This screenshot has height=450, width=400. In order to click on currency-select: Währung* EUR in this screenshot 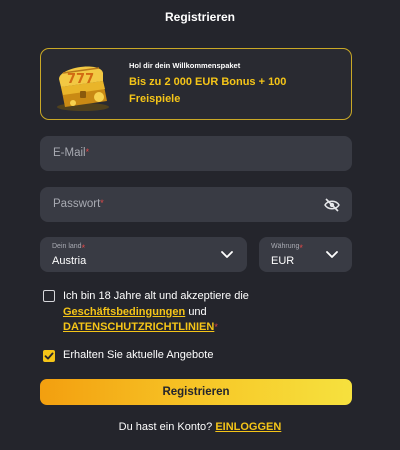, I will do `click(305, 254)`.